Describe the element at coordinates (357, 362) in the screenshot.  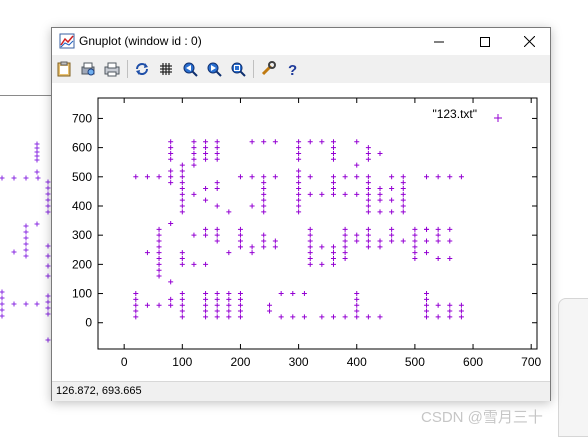
I see `x-tick-label: 400` at that location.